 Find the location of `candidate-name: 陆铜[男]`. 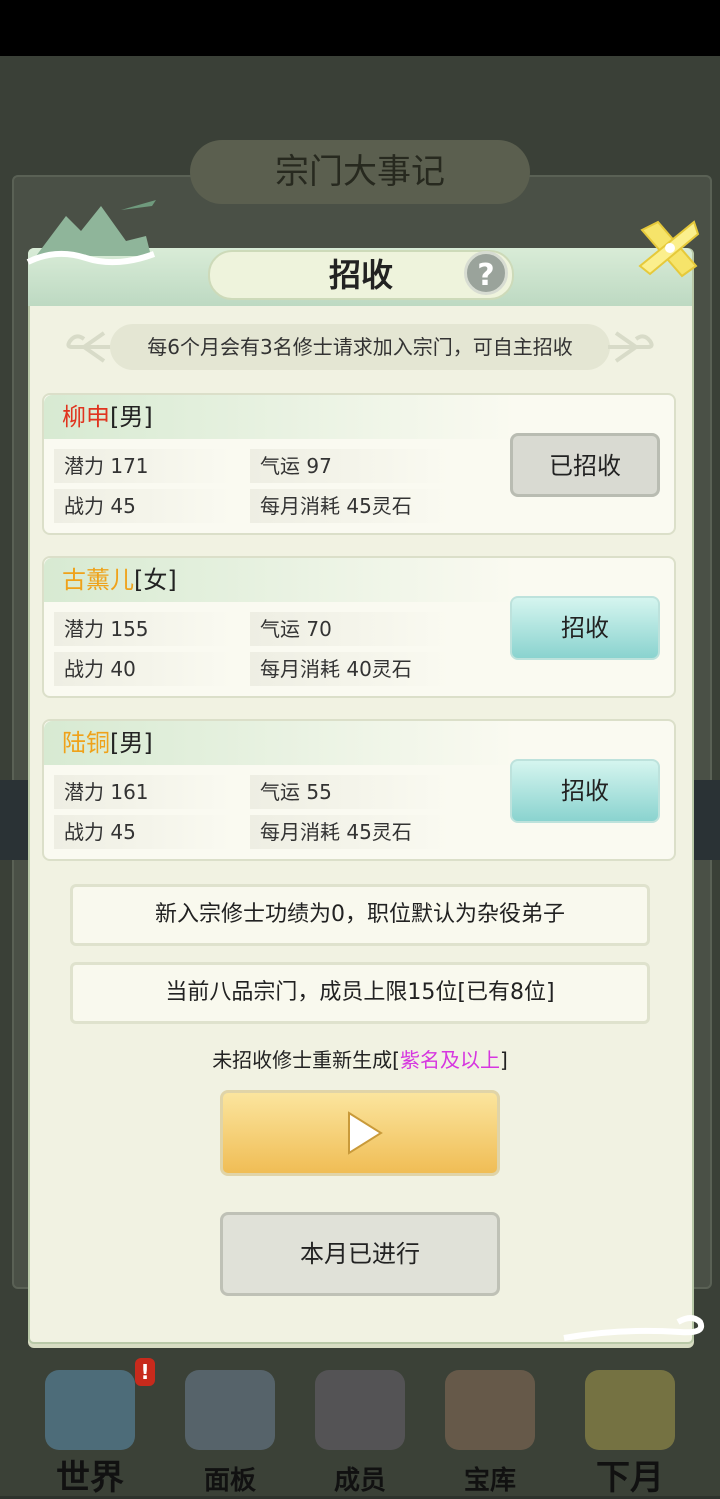

candidate-name: 陆铜[男] is located at coordinates (107, 743).